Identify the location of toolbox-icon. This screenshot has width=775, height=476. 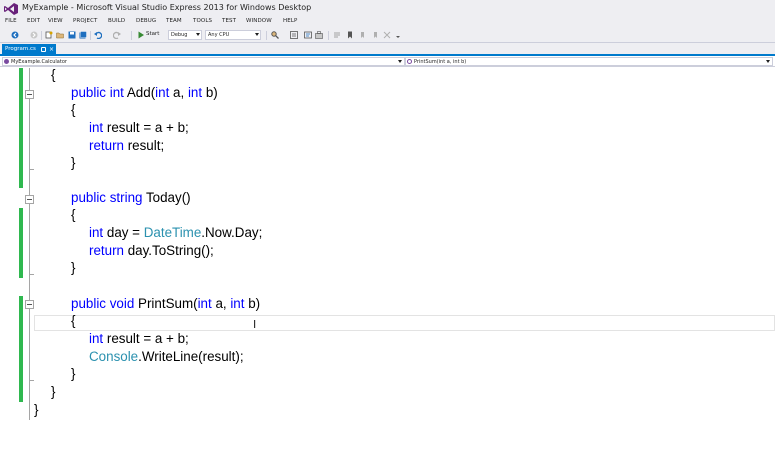
(319, 35).